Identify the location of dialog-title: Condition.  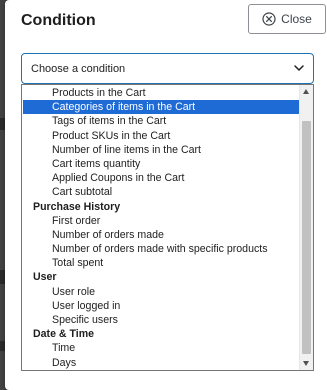
(58, 20).